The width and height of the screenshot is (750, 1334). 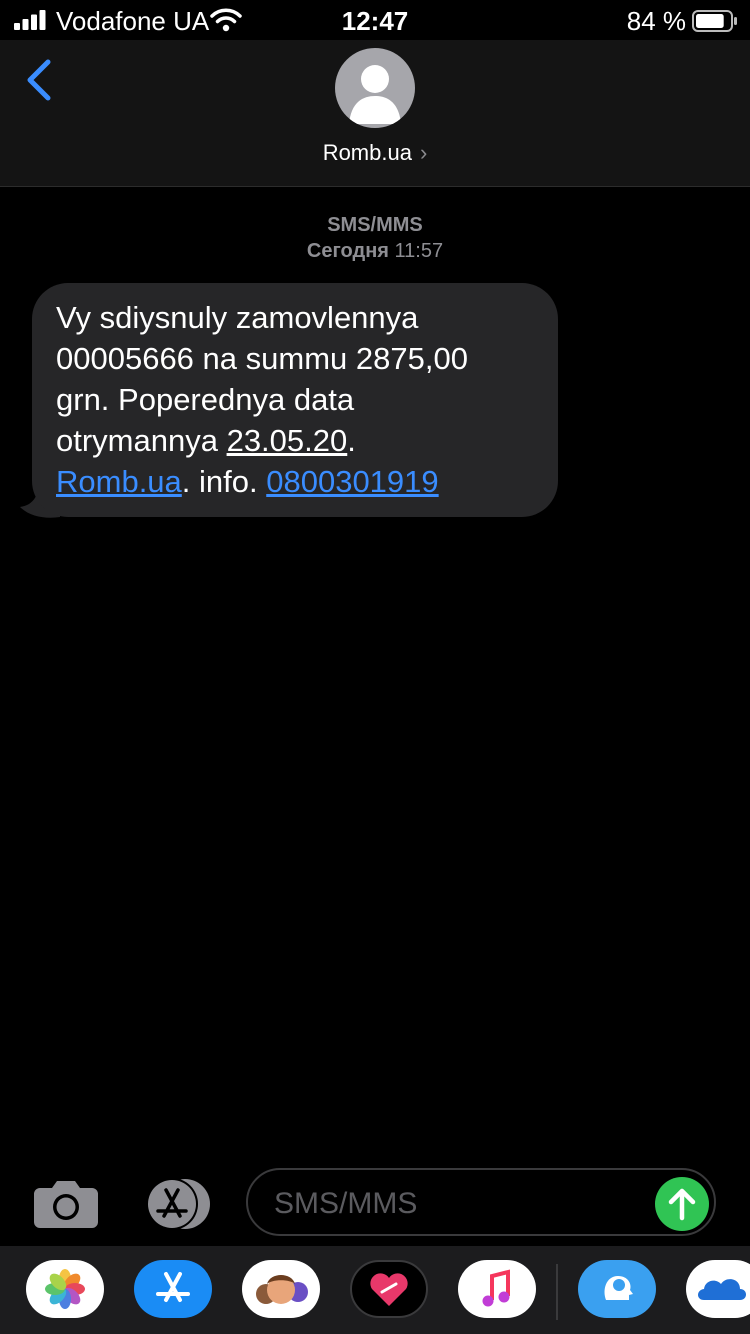 I want to click on message-line: Vy sdiysnuly zamovlennya, so click(x=237, y=317).